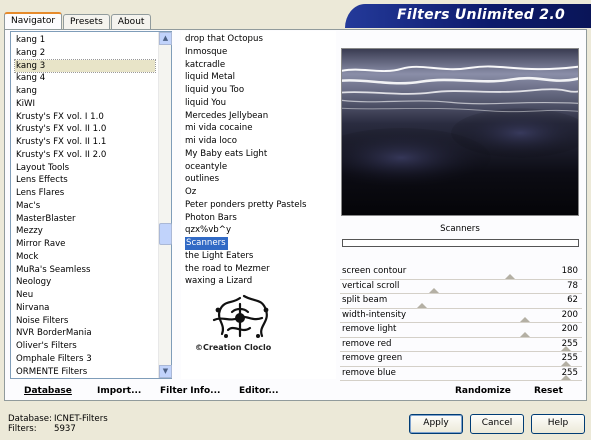 The height and width of the screenshot is (440, 591). I want to click on slider-row: remove light 200, so click(461, 330).